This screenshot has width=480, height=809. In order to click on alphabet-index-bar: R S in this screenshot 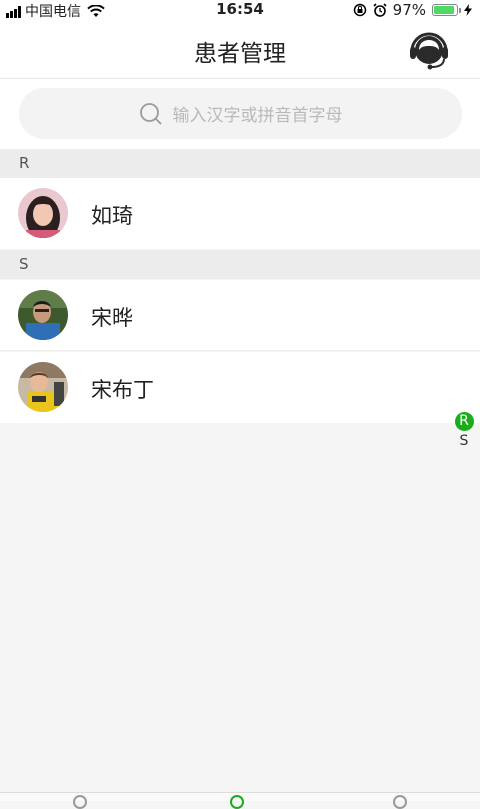, I will do `click(464, 431)`.